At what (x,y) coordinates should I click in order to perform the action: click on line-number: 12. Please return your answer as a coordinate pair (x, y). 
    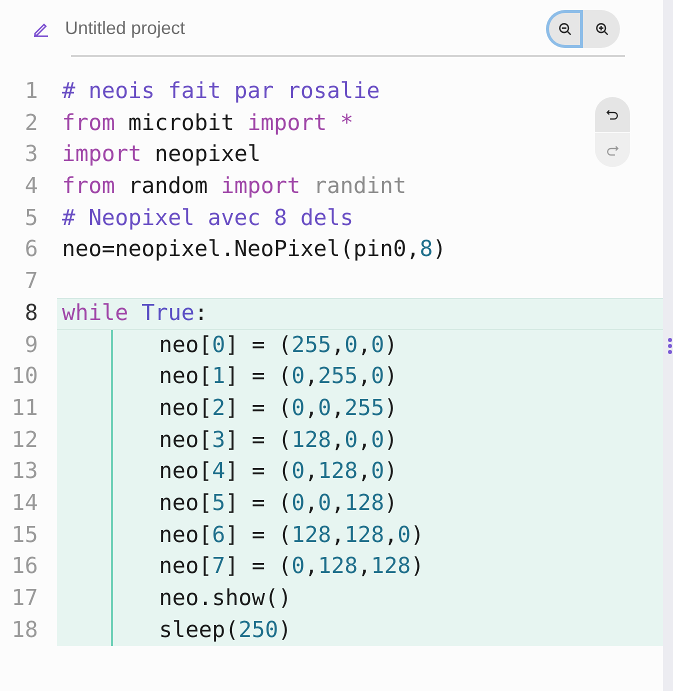
    Looking at the image, I should click on (24, 440).